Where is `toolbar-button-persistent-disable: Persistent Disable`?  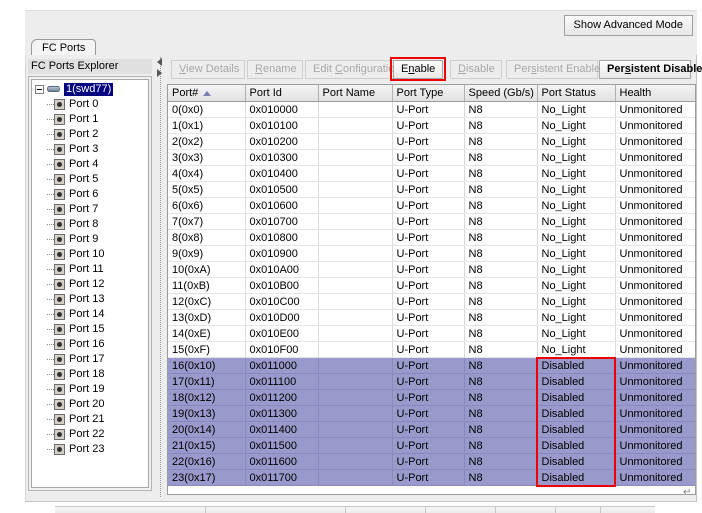 toolbar-button-persistent-disable: Persistent Disable is located at coordinates (650, 69).